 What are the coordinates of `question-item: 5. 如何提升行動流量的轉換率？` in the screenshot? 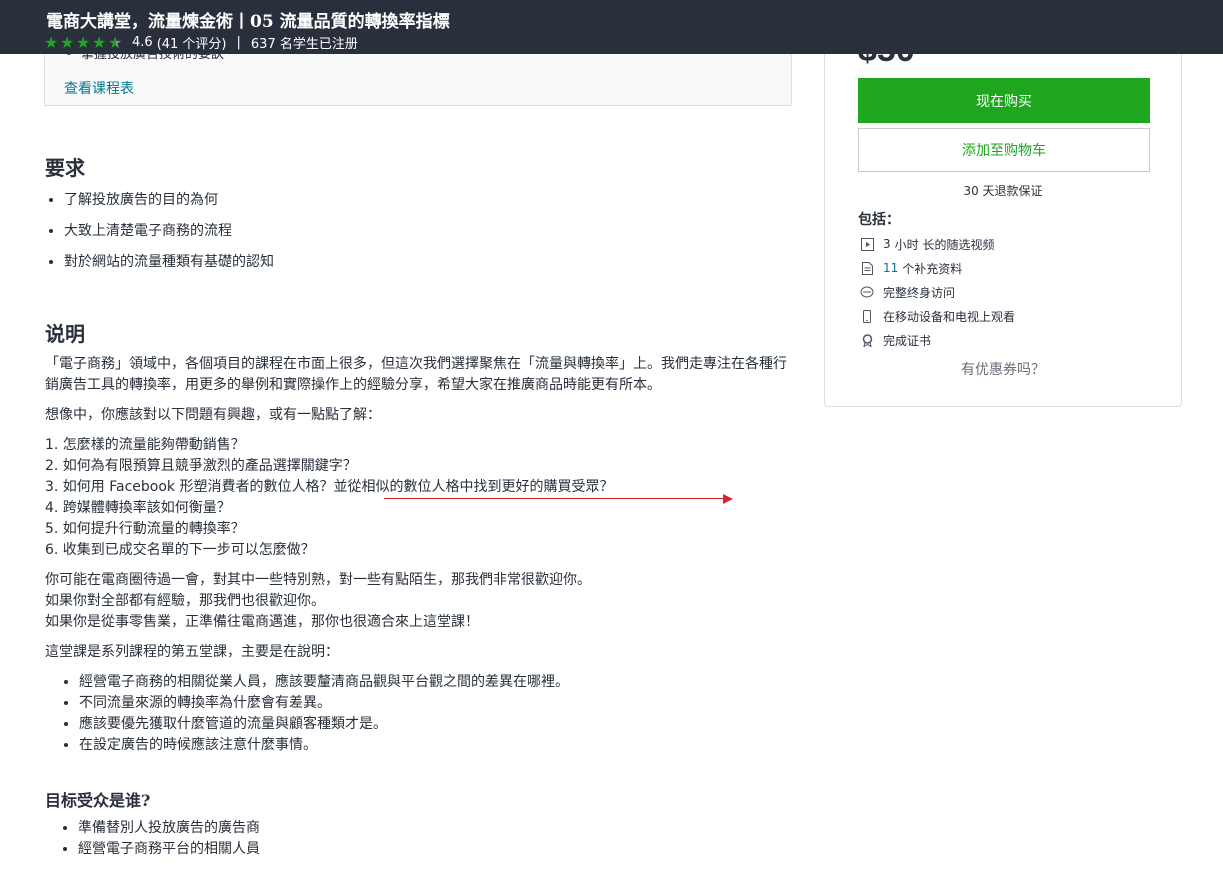 It's located at (145, 529).